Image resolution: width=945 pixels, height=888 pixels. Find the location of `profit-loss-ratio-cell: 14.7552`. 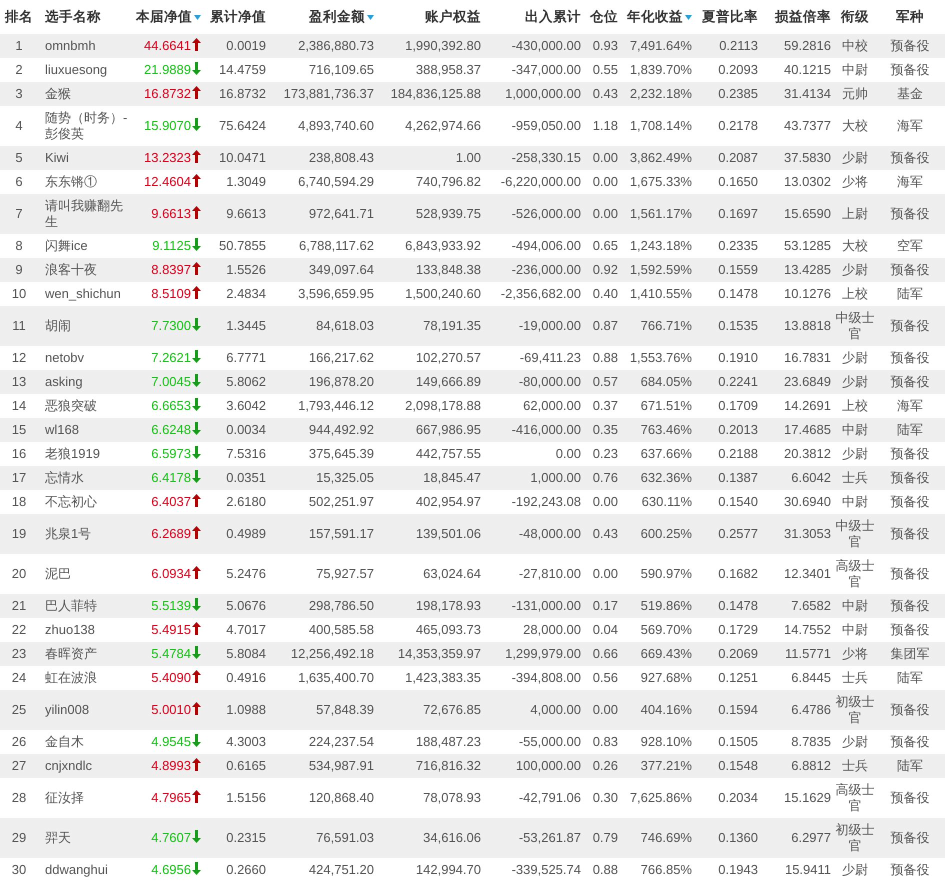

profit-loss-ratio-cell: 14.7552 is located at coordinates (807, 629).